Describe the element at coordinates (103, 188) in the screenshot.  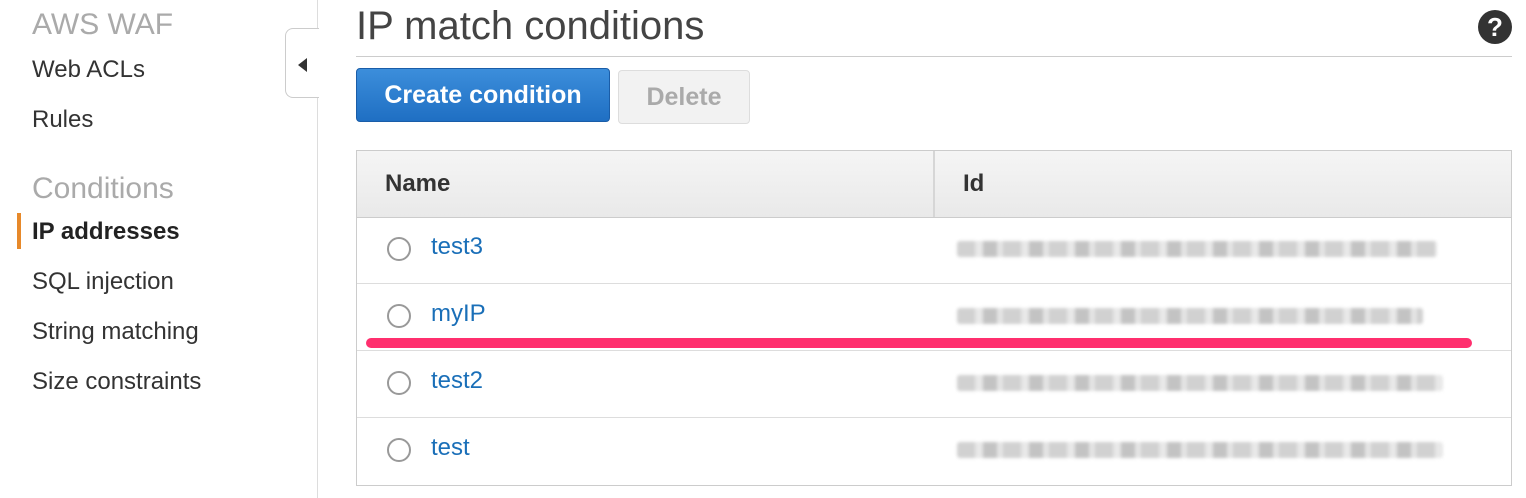
I see `sidebar-section-conditions: Conditions` at that location.